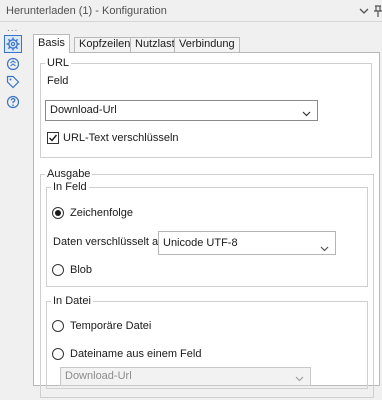 This screenshot has width=382, height=400. Describe the element at coordinates (247, 243) in the screenshot. I see `encoding-select: Unicode UTF-8` at that location.